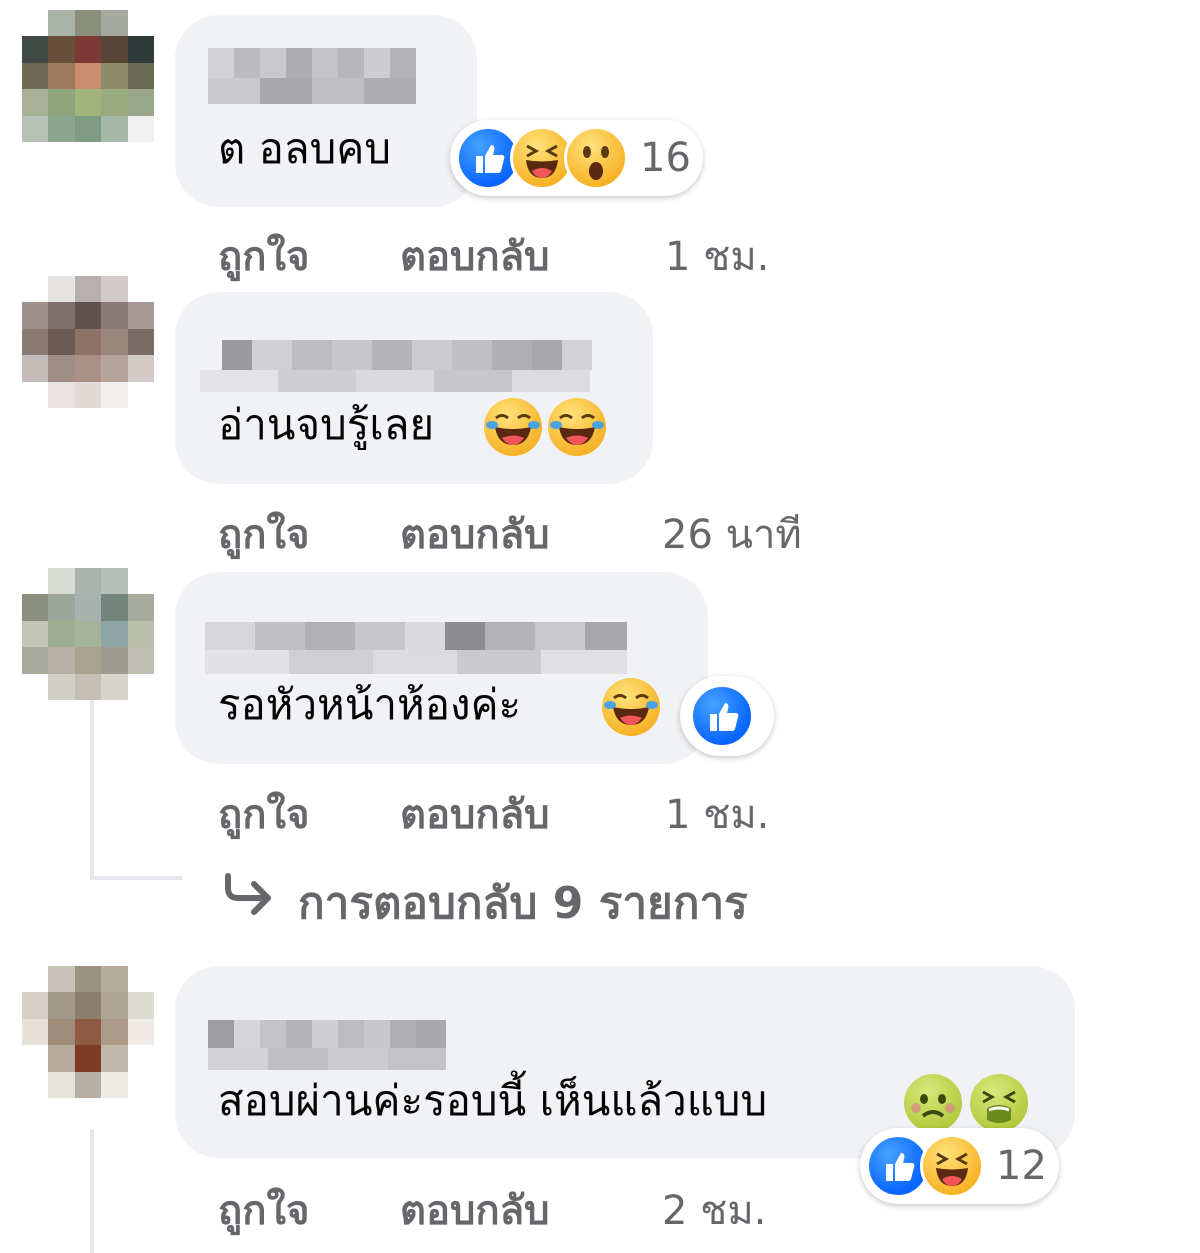  What do you see at coordinates (326, 111) in the screenshot?
I see `comment-bubble` at bounding box center [326, 111].